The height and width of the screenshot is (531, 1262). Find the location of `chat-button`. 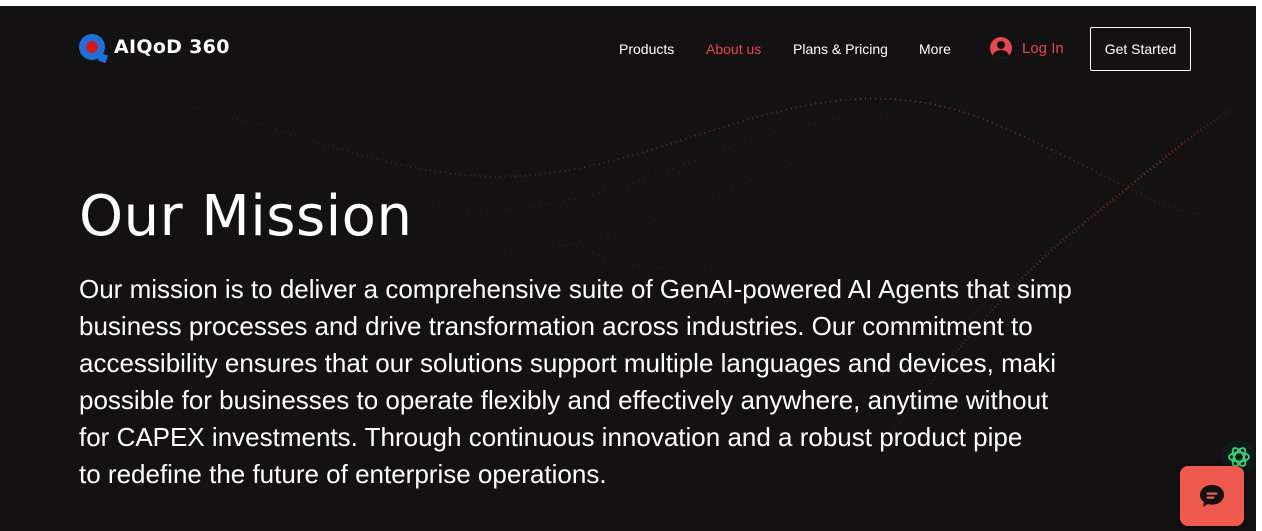

chat-button is located at coordinates (1212, 496).